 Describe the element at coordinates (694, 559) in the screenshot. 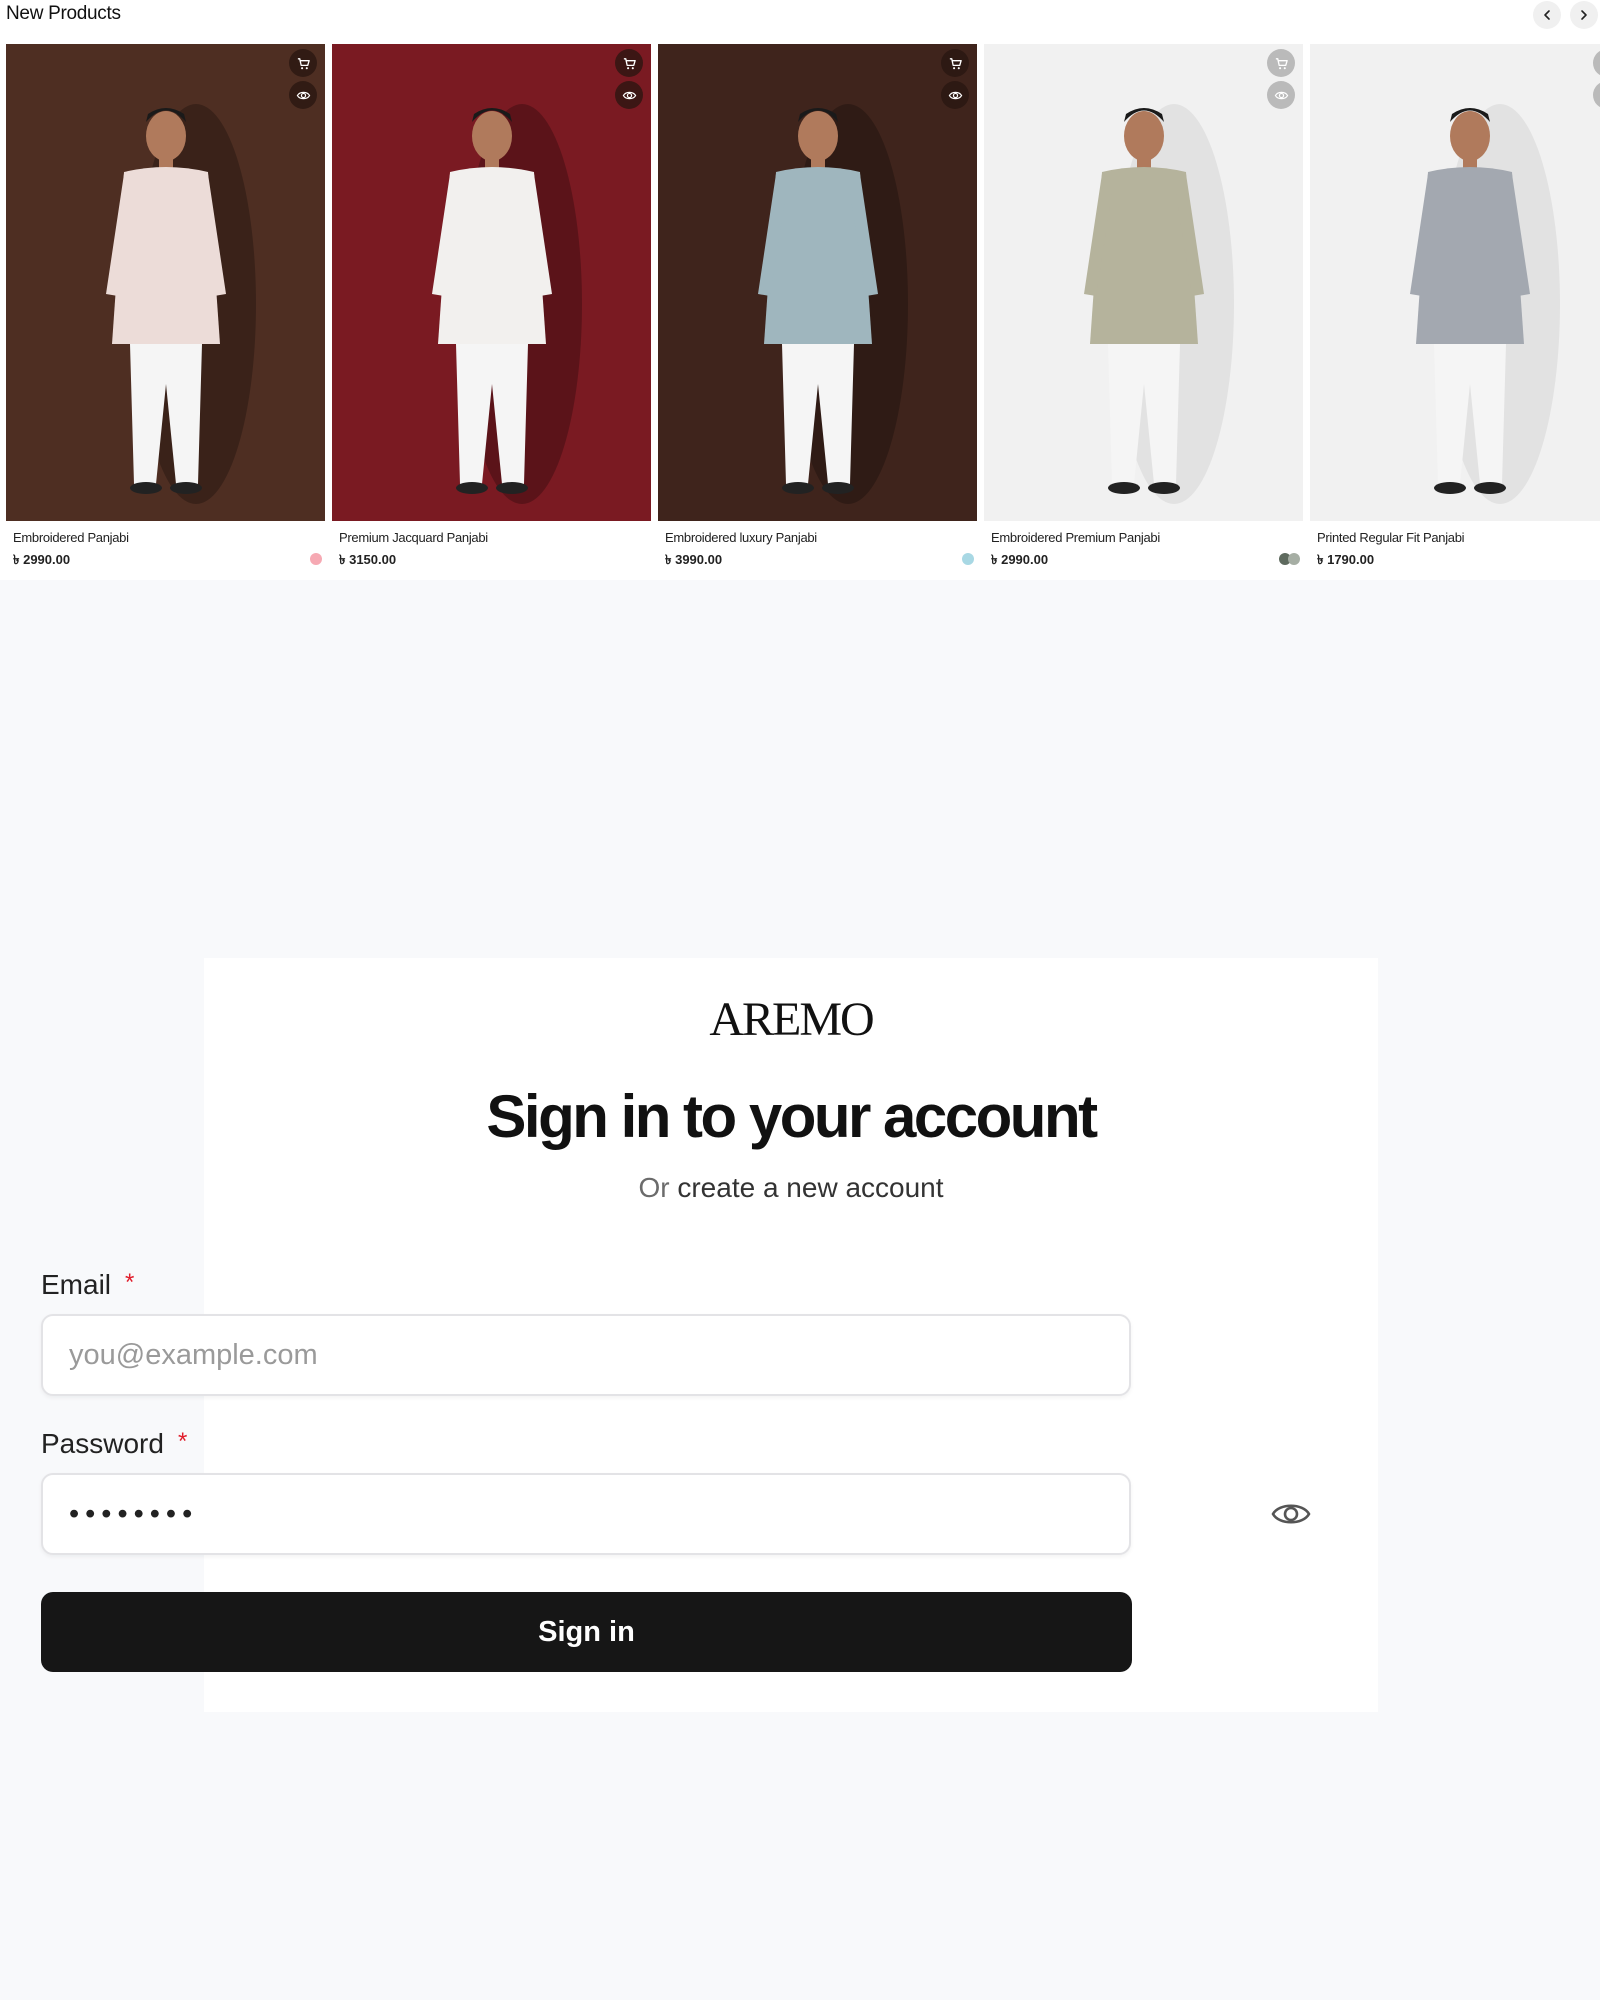

I see `product-price: ৳ 3990.00` at that location.